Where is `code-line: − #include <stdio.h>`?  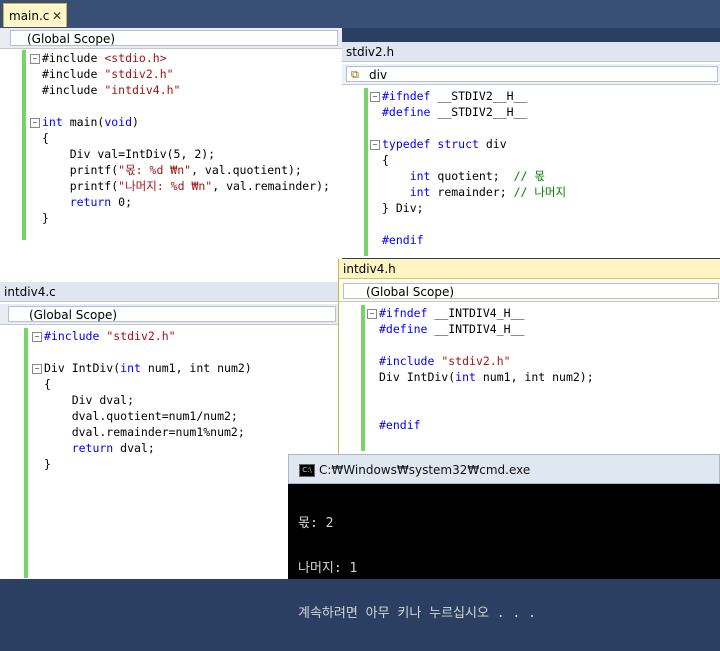 code-line: − #include <stdio.h> is located at coordinates (98, 58).